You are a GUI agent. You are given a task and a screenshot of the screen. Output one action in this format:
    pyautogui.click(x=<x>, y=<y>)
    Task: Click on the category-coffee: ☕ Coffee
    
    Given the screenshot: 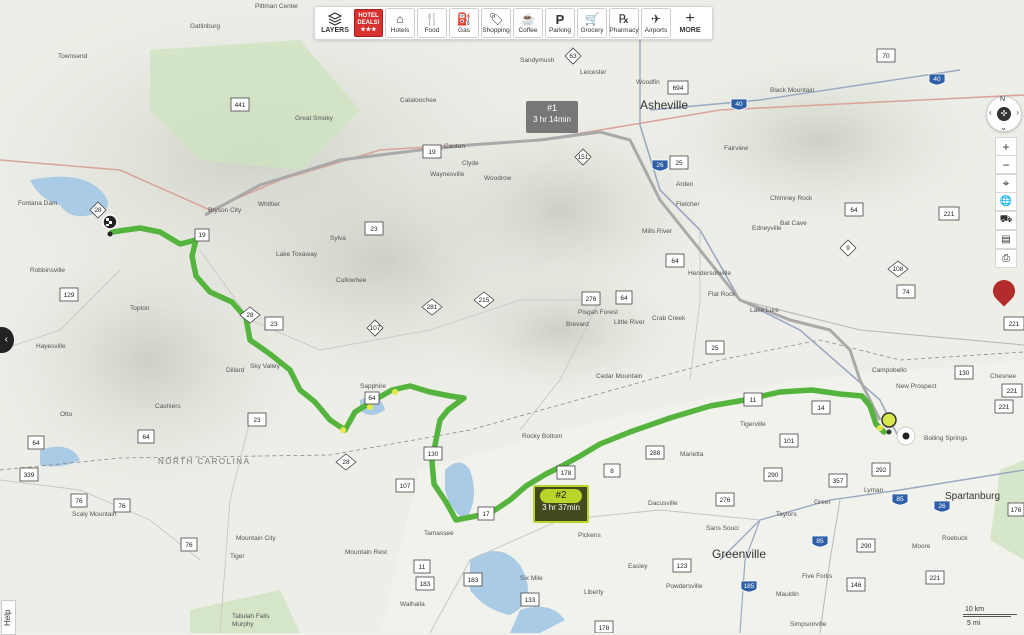 What is the action you would take?
    pyautogui.click(x=528, y=23)
    